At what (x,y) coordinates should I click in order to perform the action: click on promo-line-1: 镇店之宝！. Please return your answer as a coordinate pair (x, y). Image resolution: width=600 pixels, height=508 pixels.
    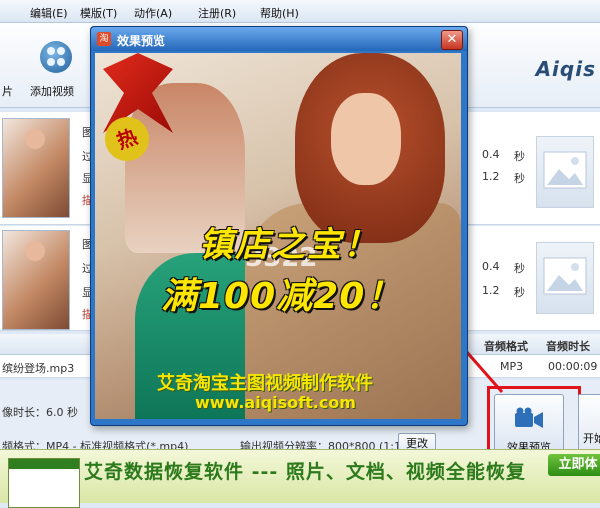
    Looking at the image, I should click on (289, 245).